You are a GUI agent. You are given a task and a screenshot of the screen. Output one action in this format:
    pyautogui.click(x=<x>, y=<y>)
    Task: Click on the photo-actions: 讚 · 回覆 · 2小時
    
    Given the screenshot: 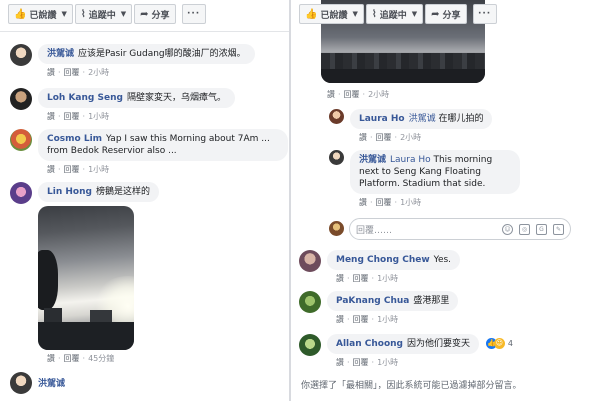 What is the action you would take?
    pyautogui.click(x=358, y=94)
    